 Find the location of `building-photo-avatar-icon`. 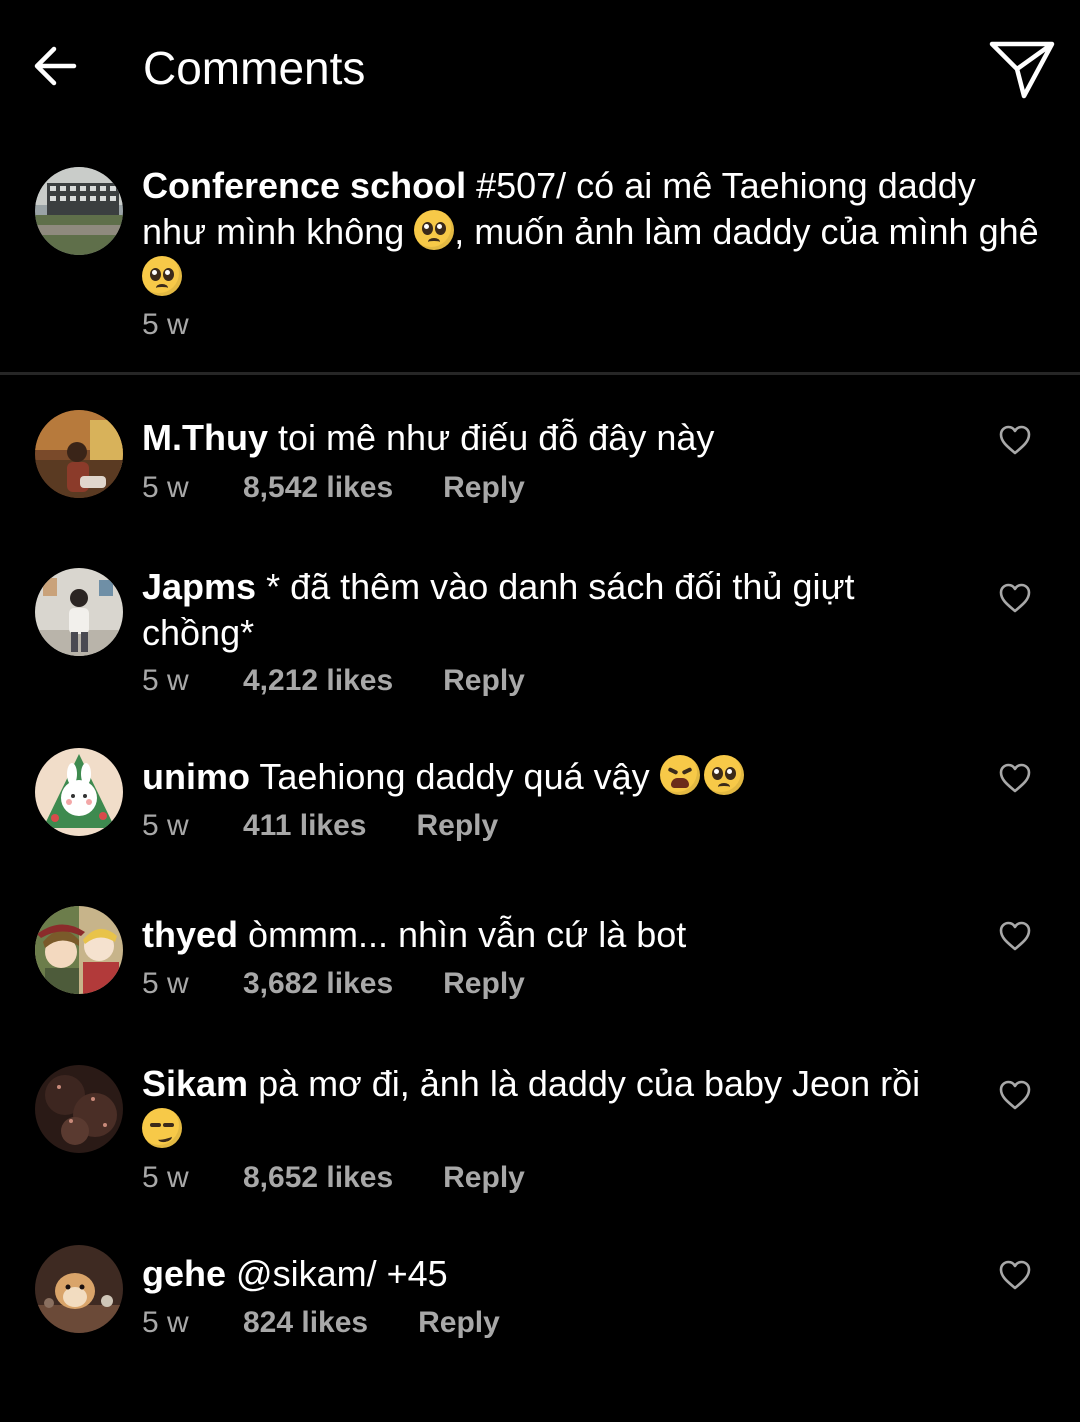

building-photo-avatar-icon is located at coordinates (79, 211).